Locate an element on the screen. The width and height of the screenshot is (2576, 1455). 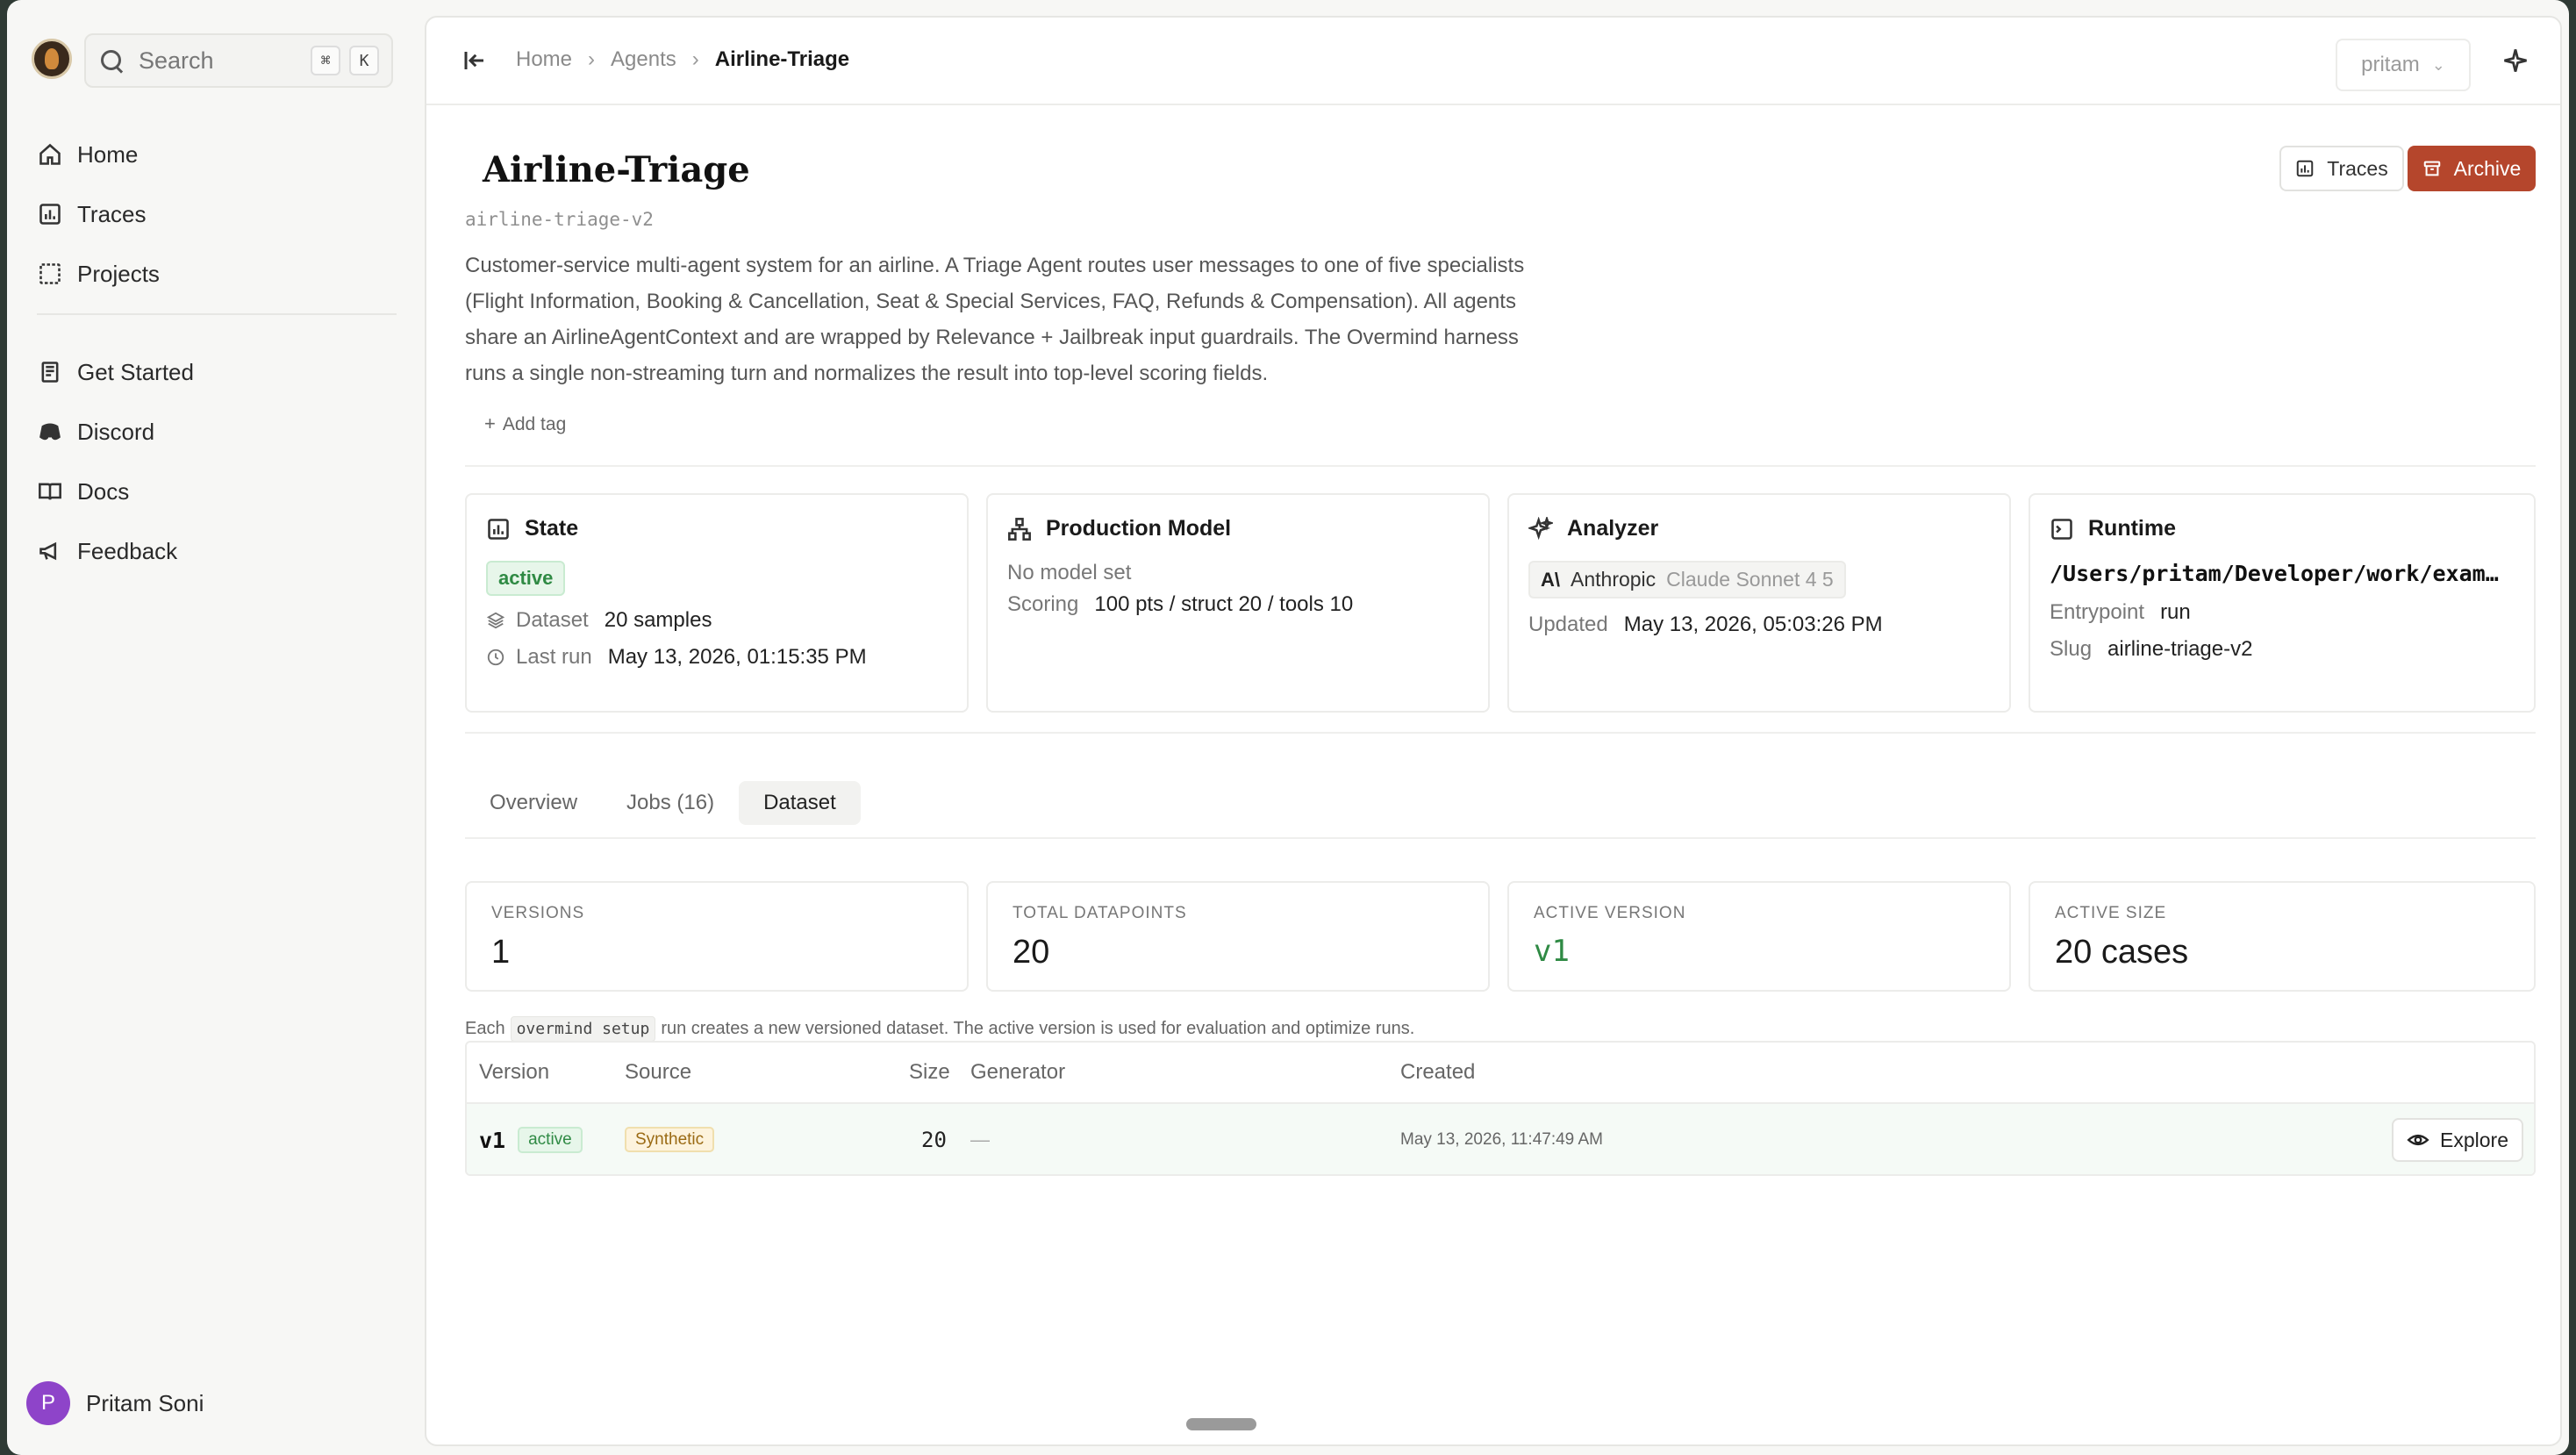
version-cell: v1 active is located at coordinates (531, 1140).